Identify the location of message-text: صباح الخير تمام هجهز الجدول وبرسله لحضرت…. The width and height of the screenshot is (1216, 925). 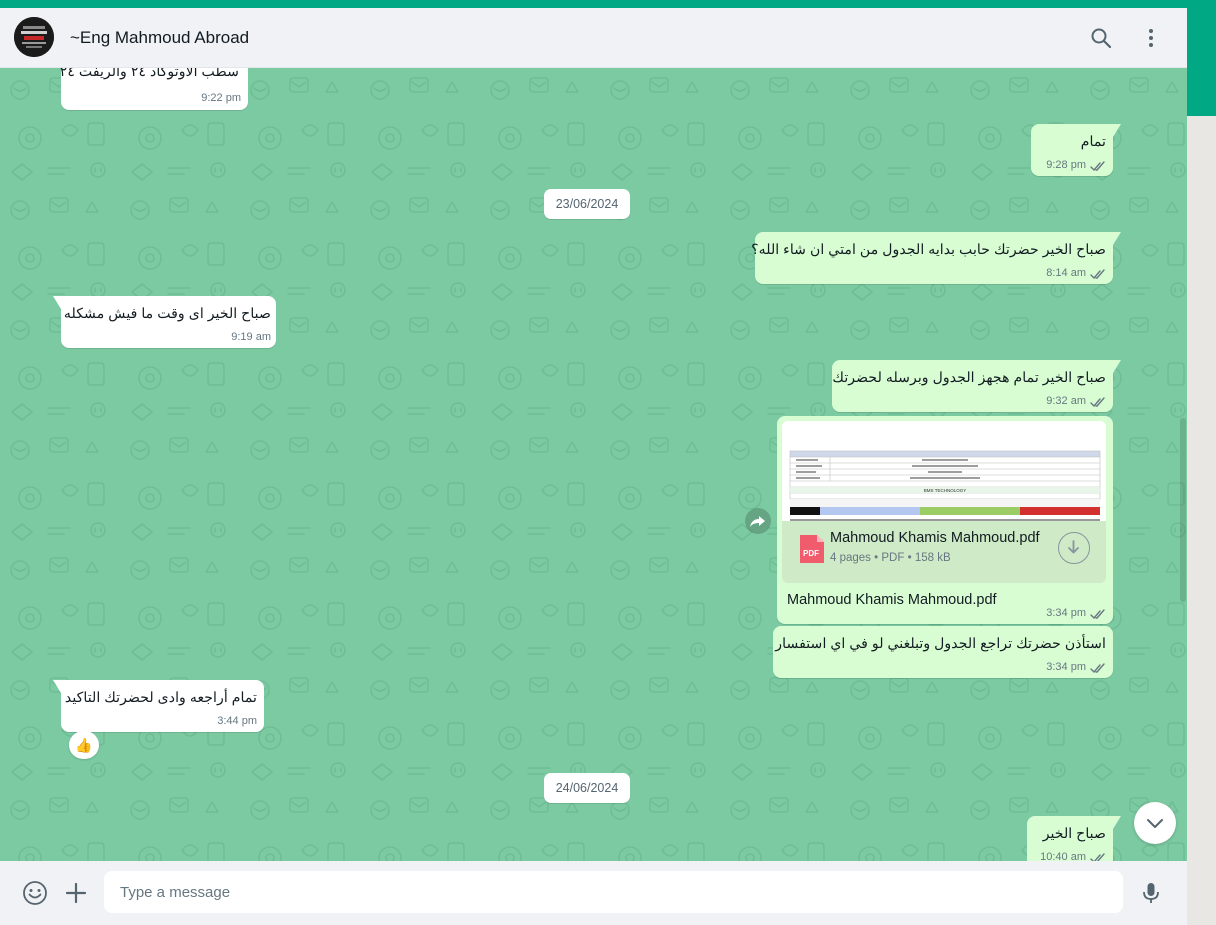
(969, 378).